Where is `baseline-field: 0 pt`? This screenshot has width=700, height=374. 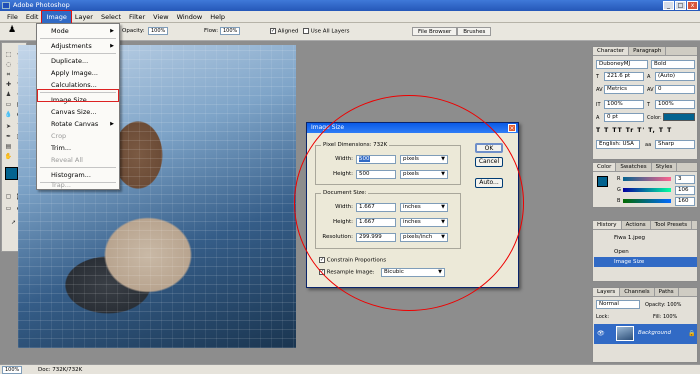 baseline-field: 0 pt is located at coordinates (624, 117).